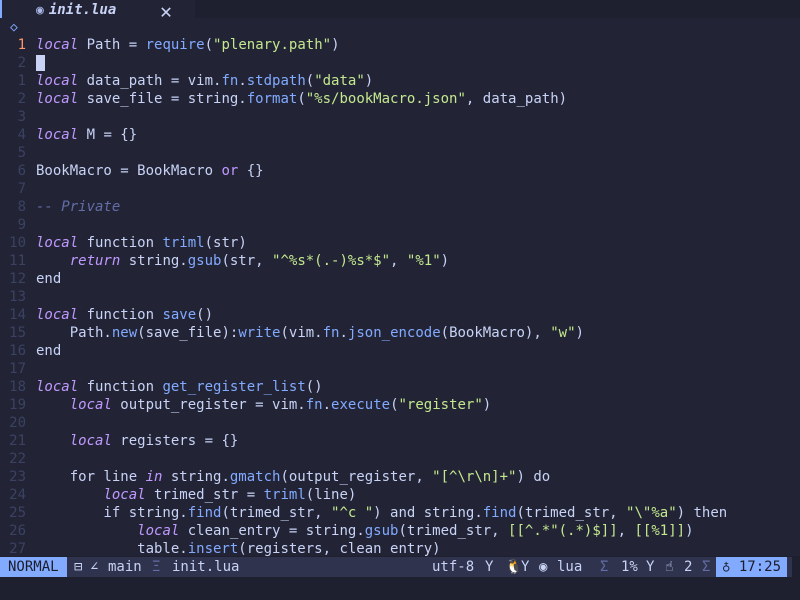  What do you see at coordinates (230, 495) in the screenshot?
I see `code-text: local trimed_str = triml(line)` at bounding box center [230, 495].